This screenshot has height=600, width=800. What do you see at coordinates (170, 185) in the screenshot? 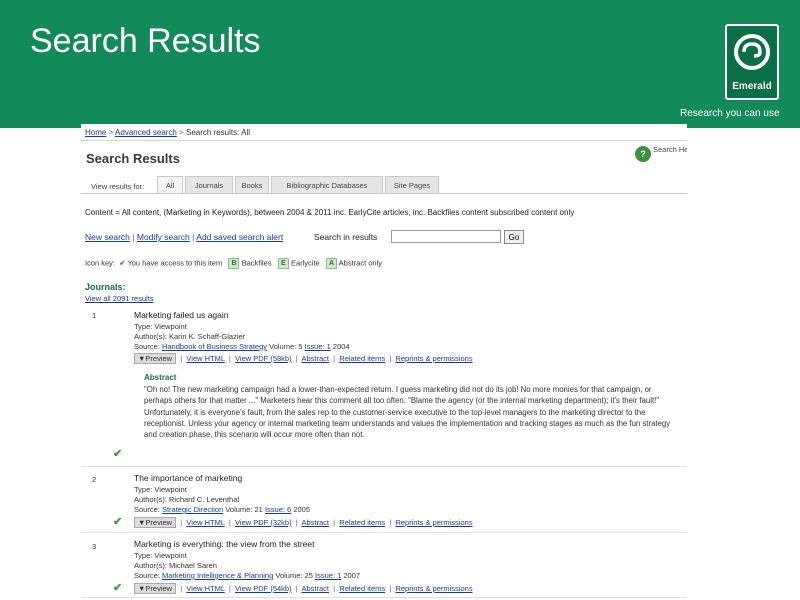
I see `tab-all: All` at bounding box center [170, 185].